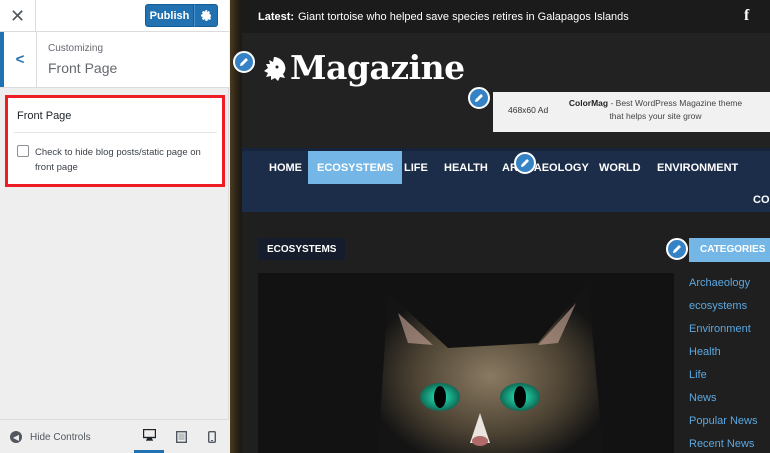  I want to click on category-link: Health, so click(705, 352).